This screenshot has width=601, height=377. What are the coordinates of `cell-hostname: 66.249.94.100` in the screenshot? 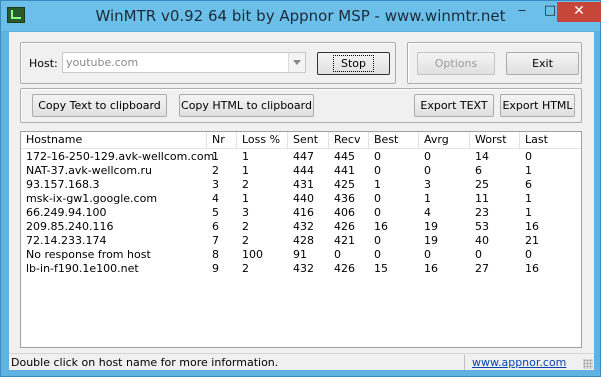 It's located at (114, 213).